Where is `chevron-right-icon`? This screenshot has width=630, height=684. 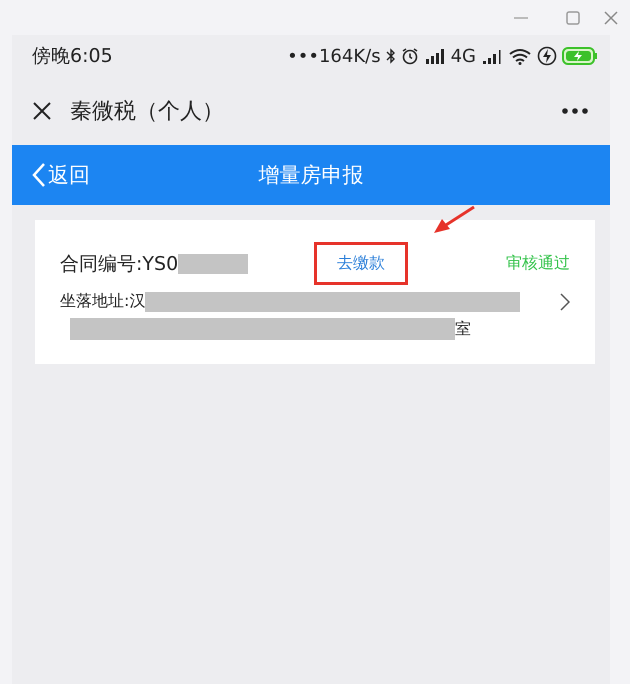
chevron-right-icon is located at coordinates (565, 301).